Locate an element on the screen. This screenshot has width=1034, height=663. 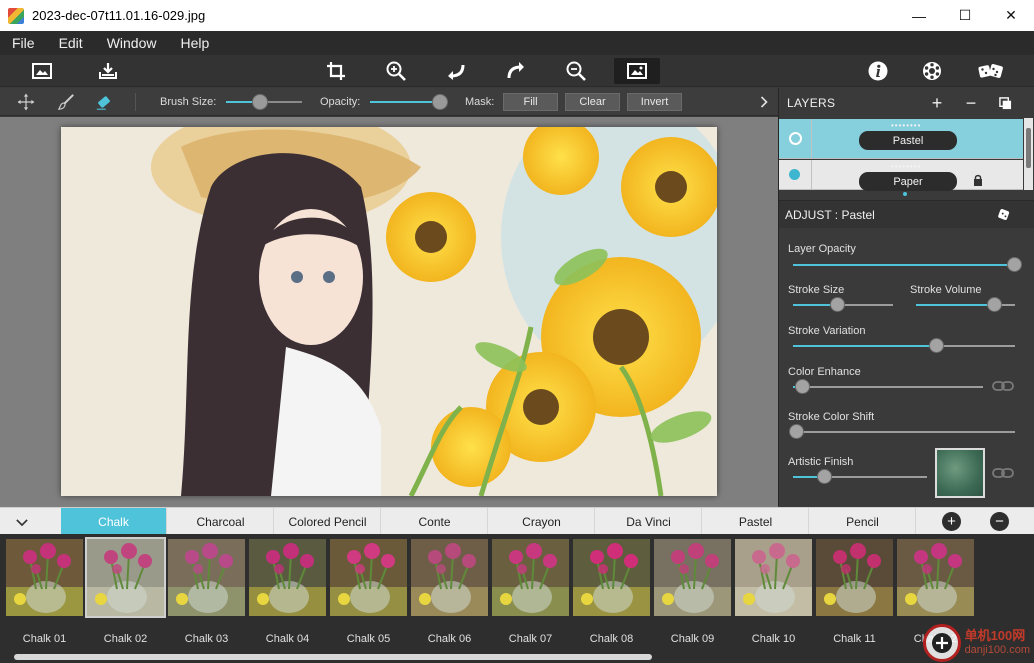
tab-pencil: Pencil is located at coordinates (863, 521).